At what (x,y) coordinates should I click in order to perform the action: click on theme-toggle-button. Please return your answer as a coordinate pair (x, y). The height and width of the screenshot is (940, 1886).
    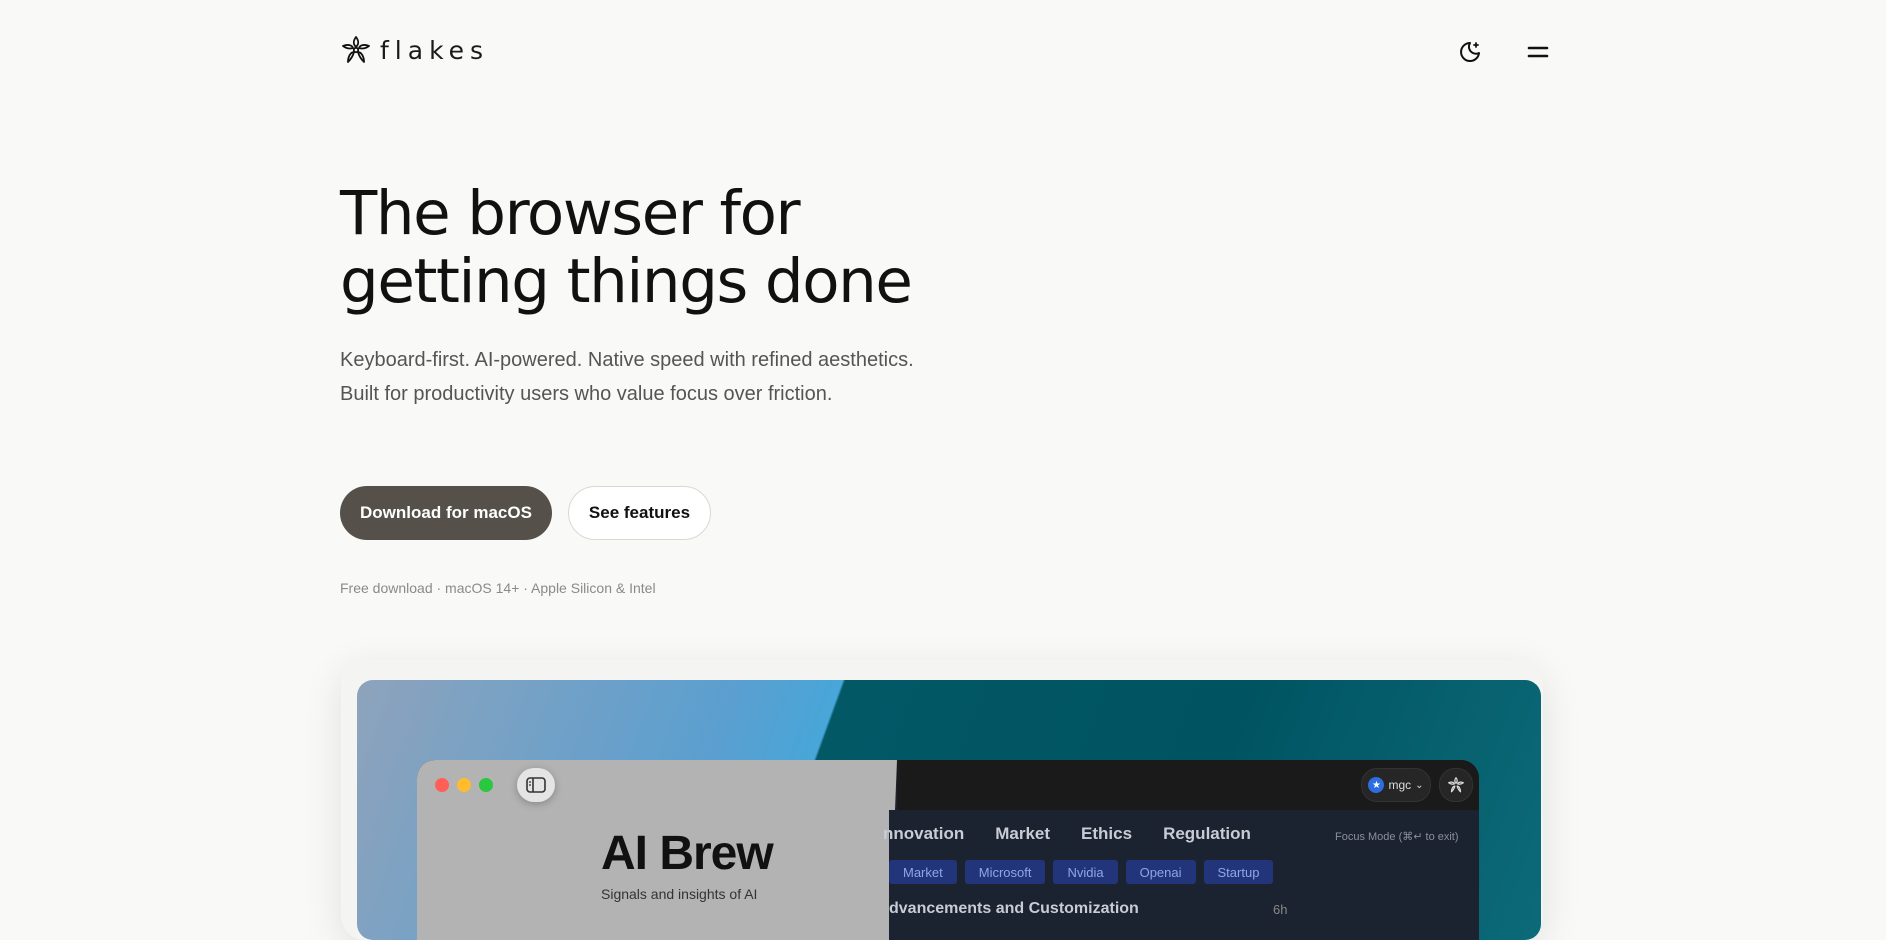
    Looking at the image, I should click on (1470, 52).